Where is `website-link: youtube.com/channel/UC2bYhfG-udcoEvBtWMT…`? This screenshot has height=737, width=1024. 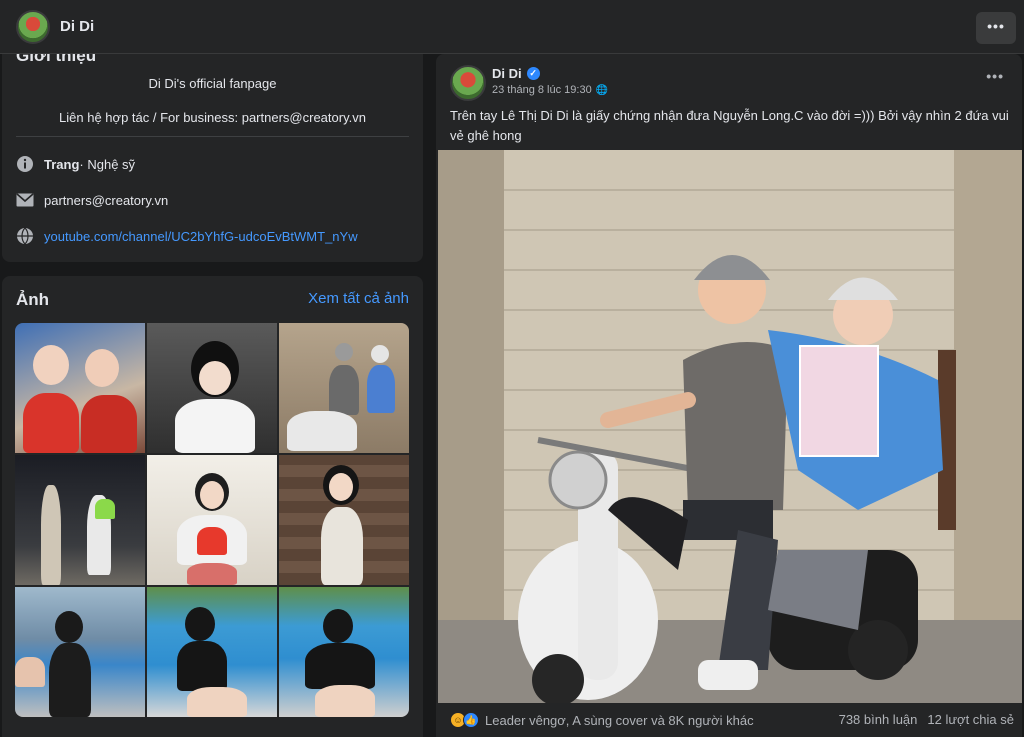
website-link: youtube.com/channel/UC2bYhfG-udcoEvBtWMT… is located at coordinates (201, 236).